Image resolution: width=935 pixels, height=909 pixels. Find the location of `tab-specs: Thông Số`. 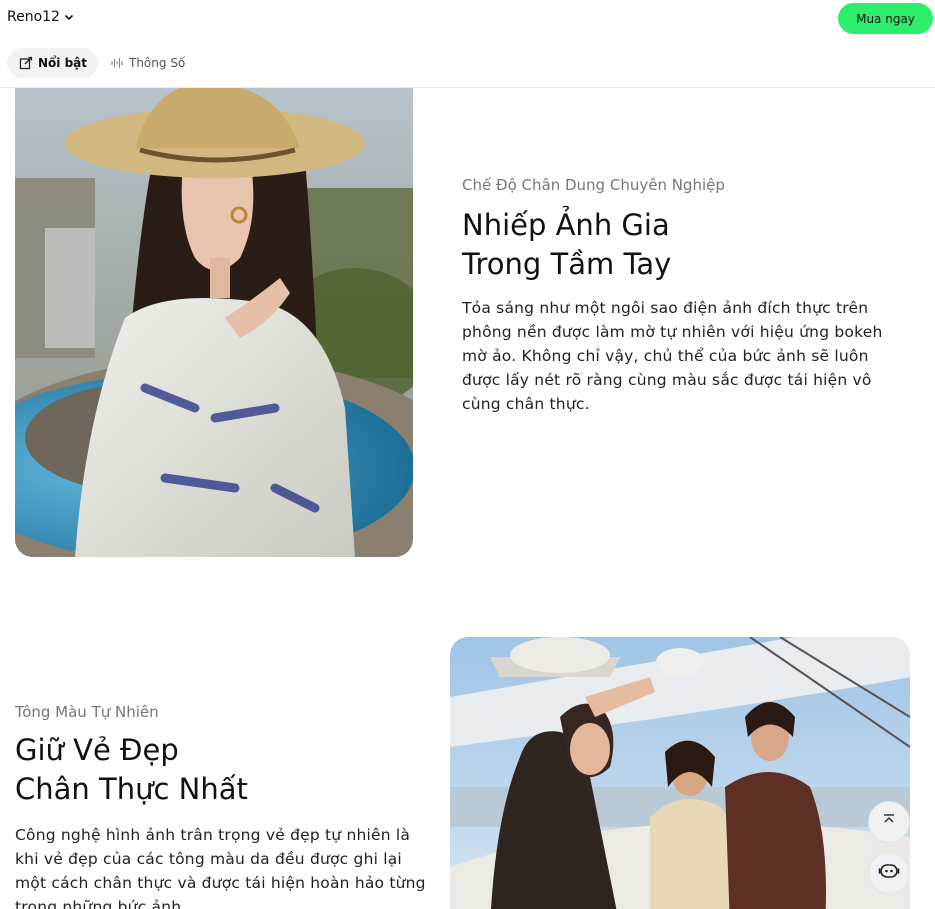

tab-specs: Thông Số is located at coordinates (147, 63).